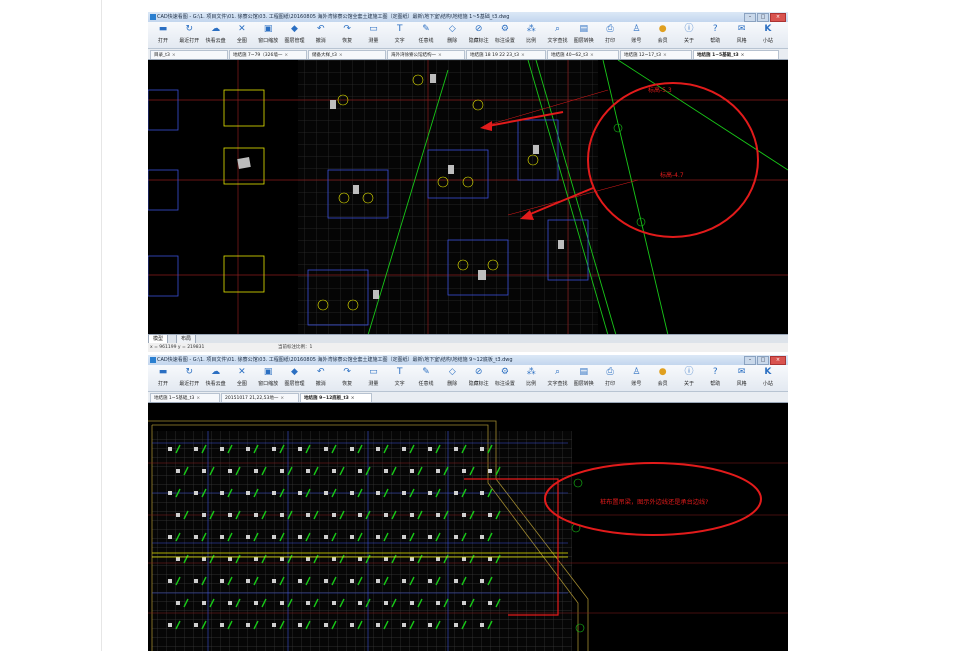 This screenshot has width=963, height=651. What do you see at coordinates (260, 397) in the screenshot?
I see `document-tab: 20151017 21,22,53地一 ×` at bounding box center [260, 397].